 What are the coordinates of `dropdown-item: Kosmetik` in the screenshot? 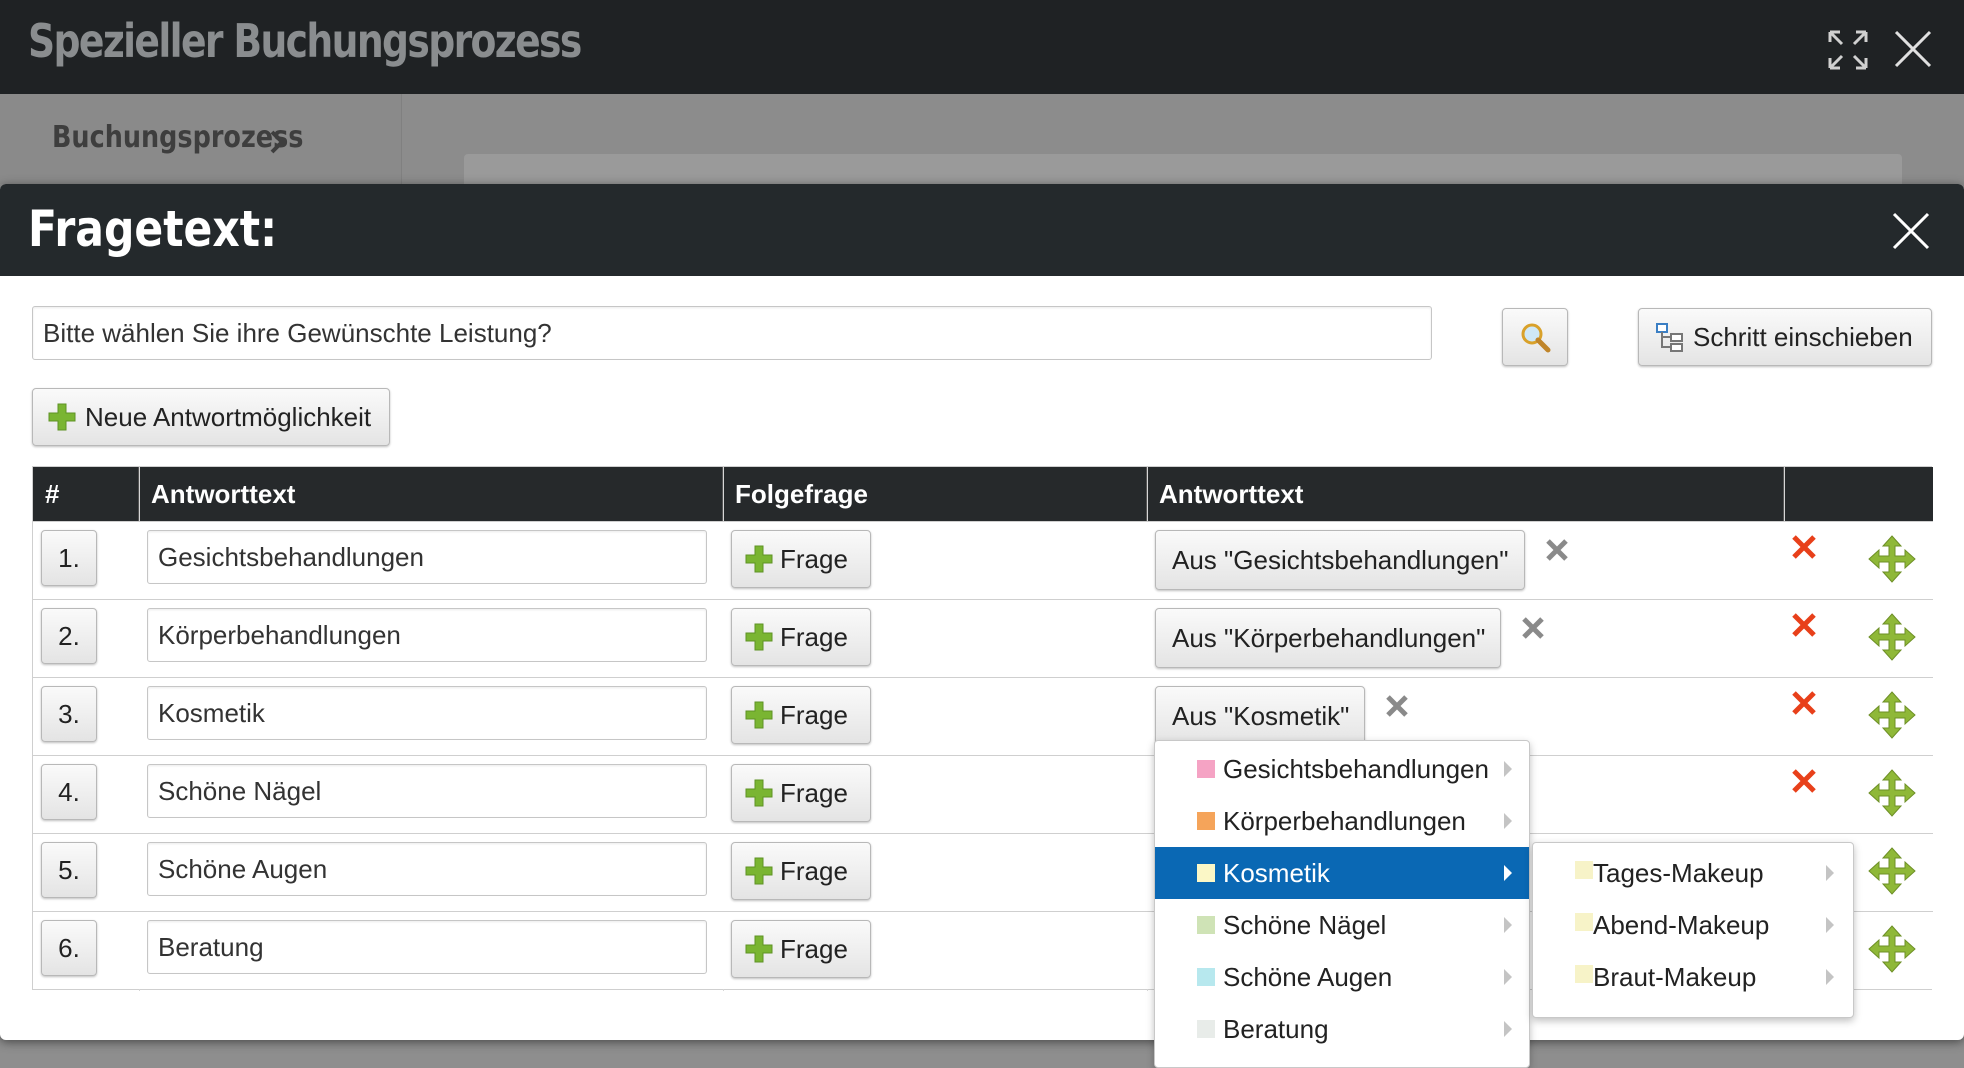 It's located at (1342, 873).